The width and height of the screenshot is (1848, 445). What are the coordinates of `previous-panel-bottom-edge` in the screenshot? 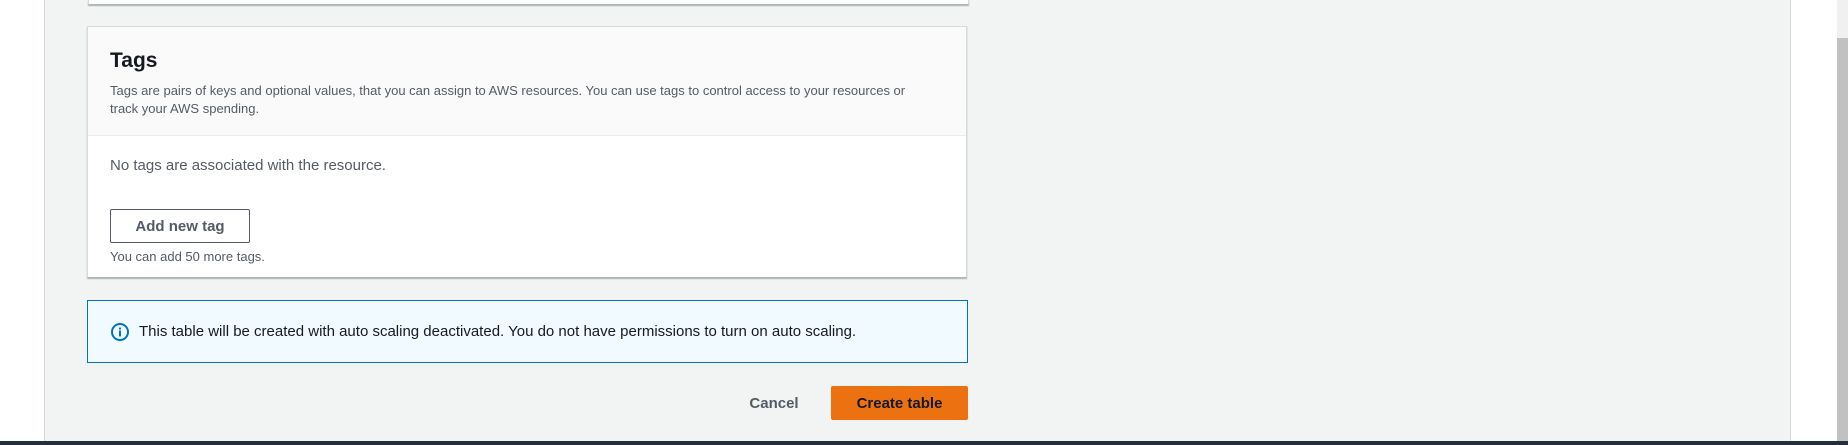 It's located at (528, 2).